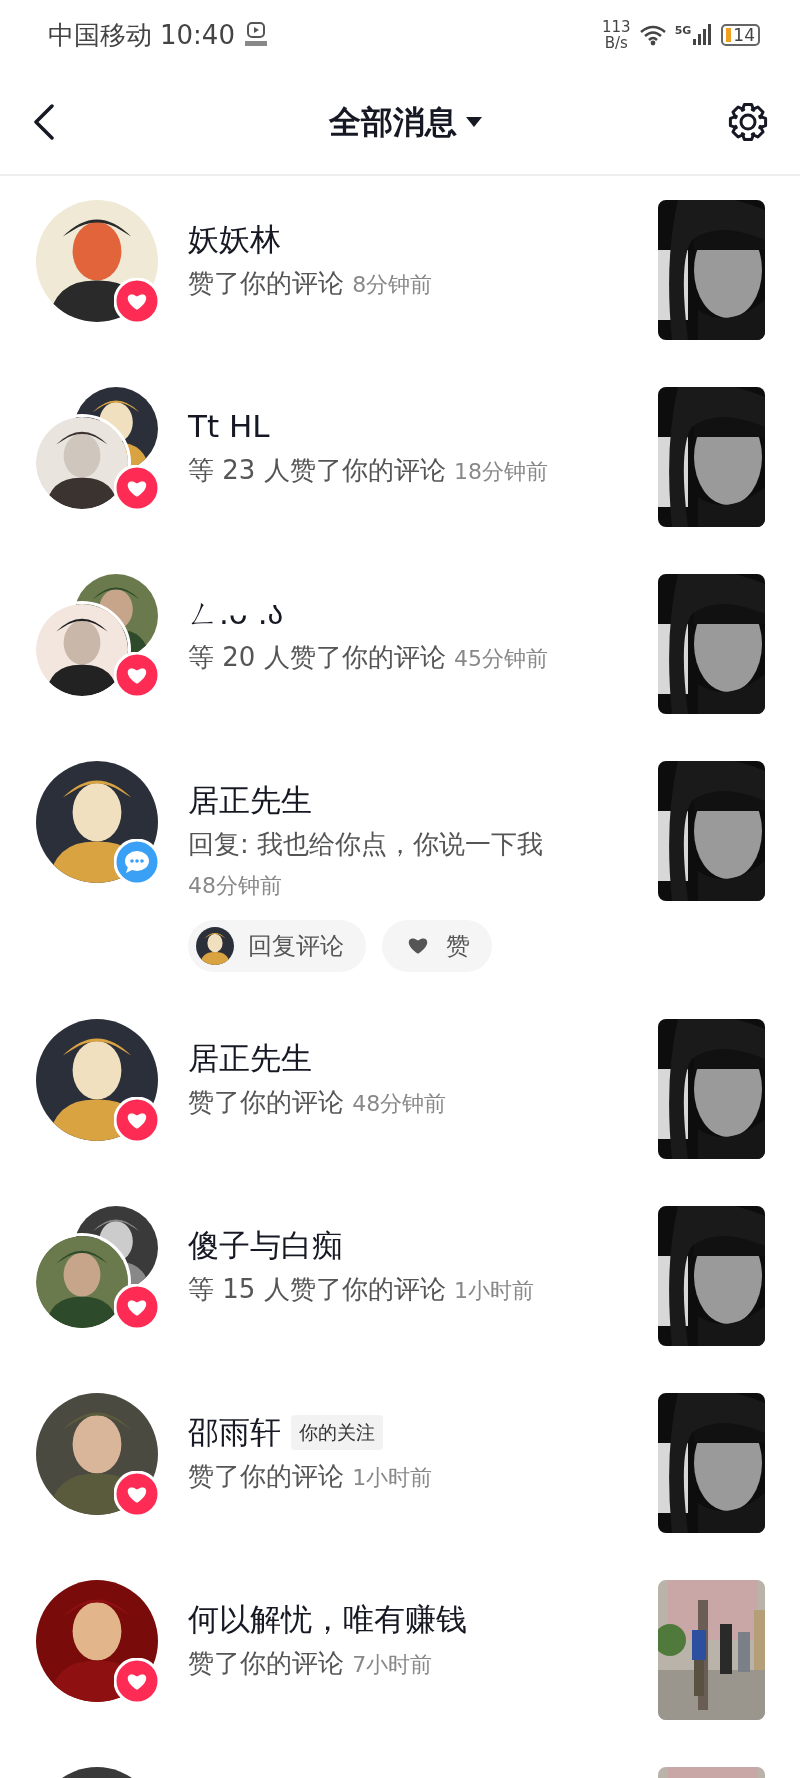 The width and height of the screenshot is (800, 1778). What do you see at coordinates (317, 656) in the screenshot?
I see `notification-text: 等 20 人赞了你的评论` at bounding box center [317, 656].